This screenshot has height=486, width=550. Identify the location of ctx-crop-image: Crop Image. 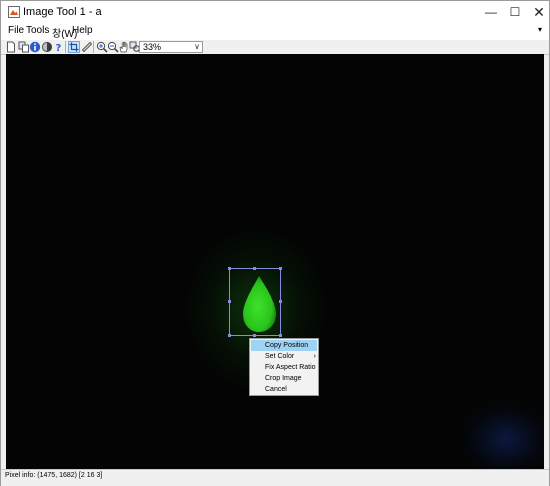
(284, 378).